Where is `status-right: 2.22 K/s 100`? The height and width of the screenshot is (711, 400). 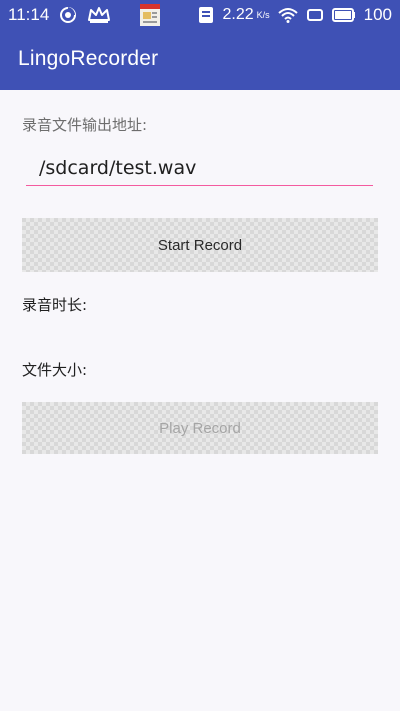 status-right: 2.22 K/s 100 is located at coordinates (295, 15).